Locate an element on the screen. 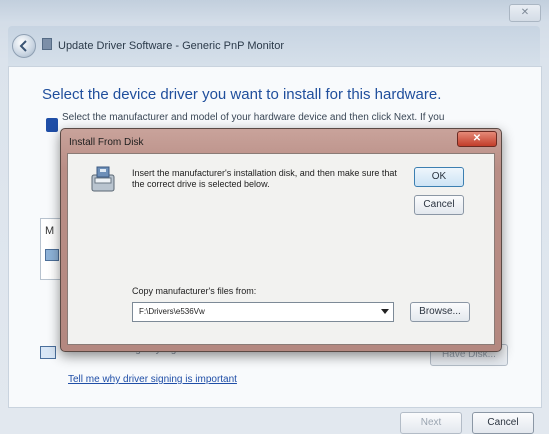  cancel-button: Cancel is located at coordinates (503, 423).